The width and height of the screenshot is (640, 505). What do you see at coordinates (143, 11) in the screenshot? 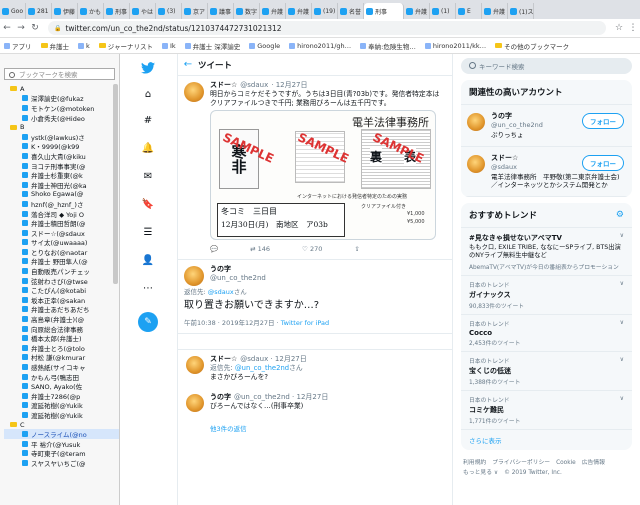
I see `browser-tab: やは` at bounding box center [143, 11].